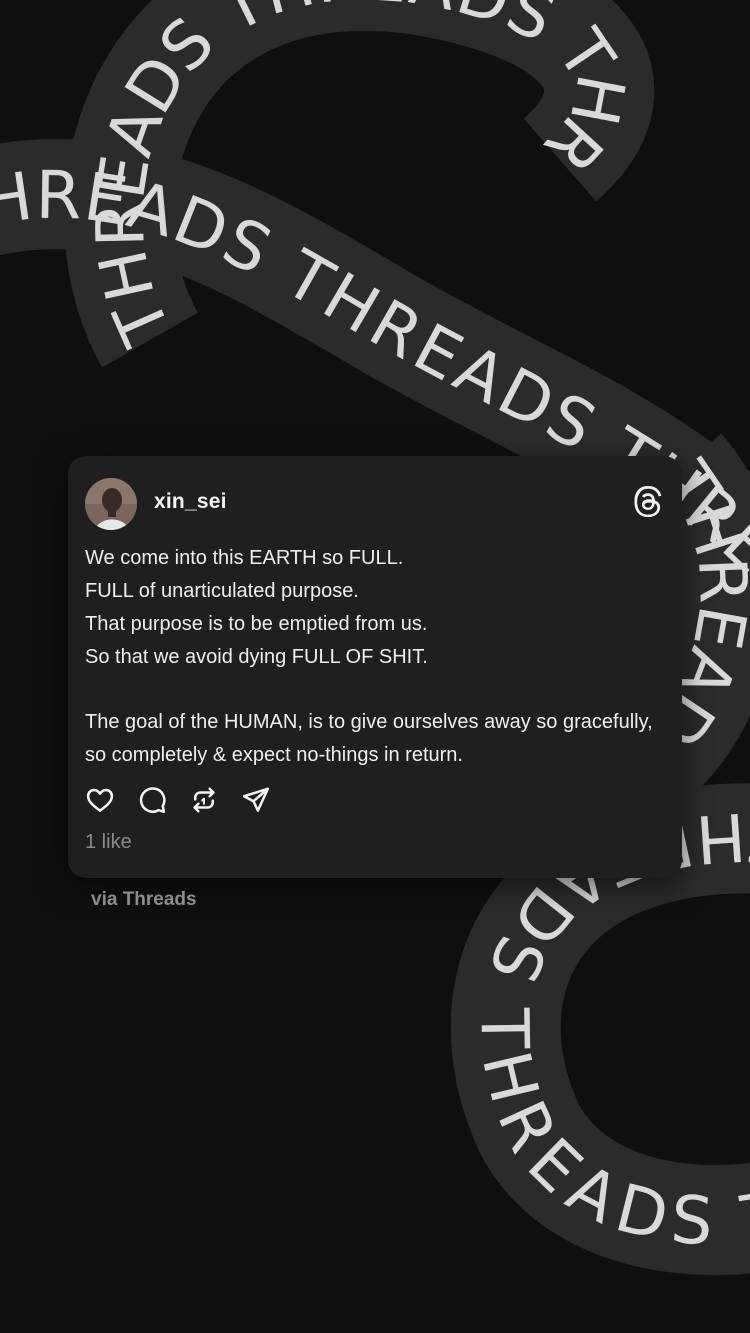 The width and height of the screenshot is (750, 1333). Describe the element at coordinates (222, 591) in the screenshot. I see `post-line-2: FULL of unarticulated purpose.` at that location.